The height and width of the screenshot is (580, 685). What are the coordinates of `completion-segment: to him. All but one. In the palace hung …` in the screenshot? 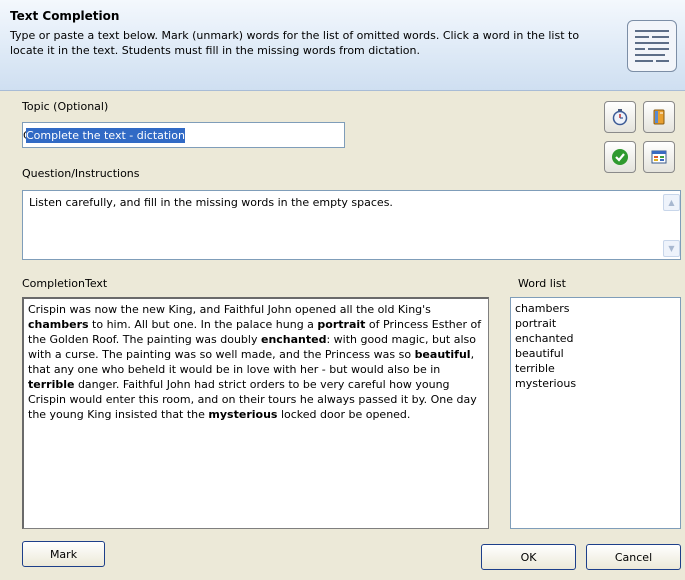 It's located at (203, 324).